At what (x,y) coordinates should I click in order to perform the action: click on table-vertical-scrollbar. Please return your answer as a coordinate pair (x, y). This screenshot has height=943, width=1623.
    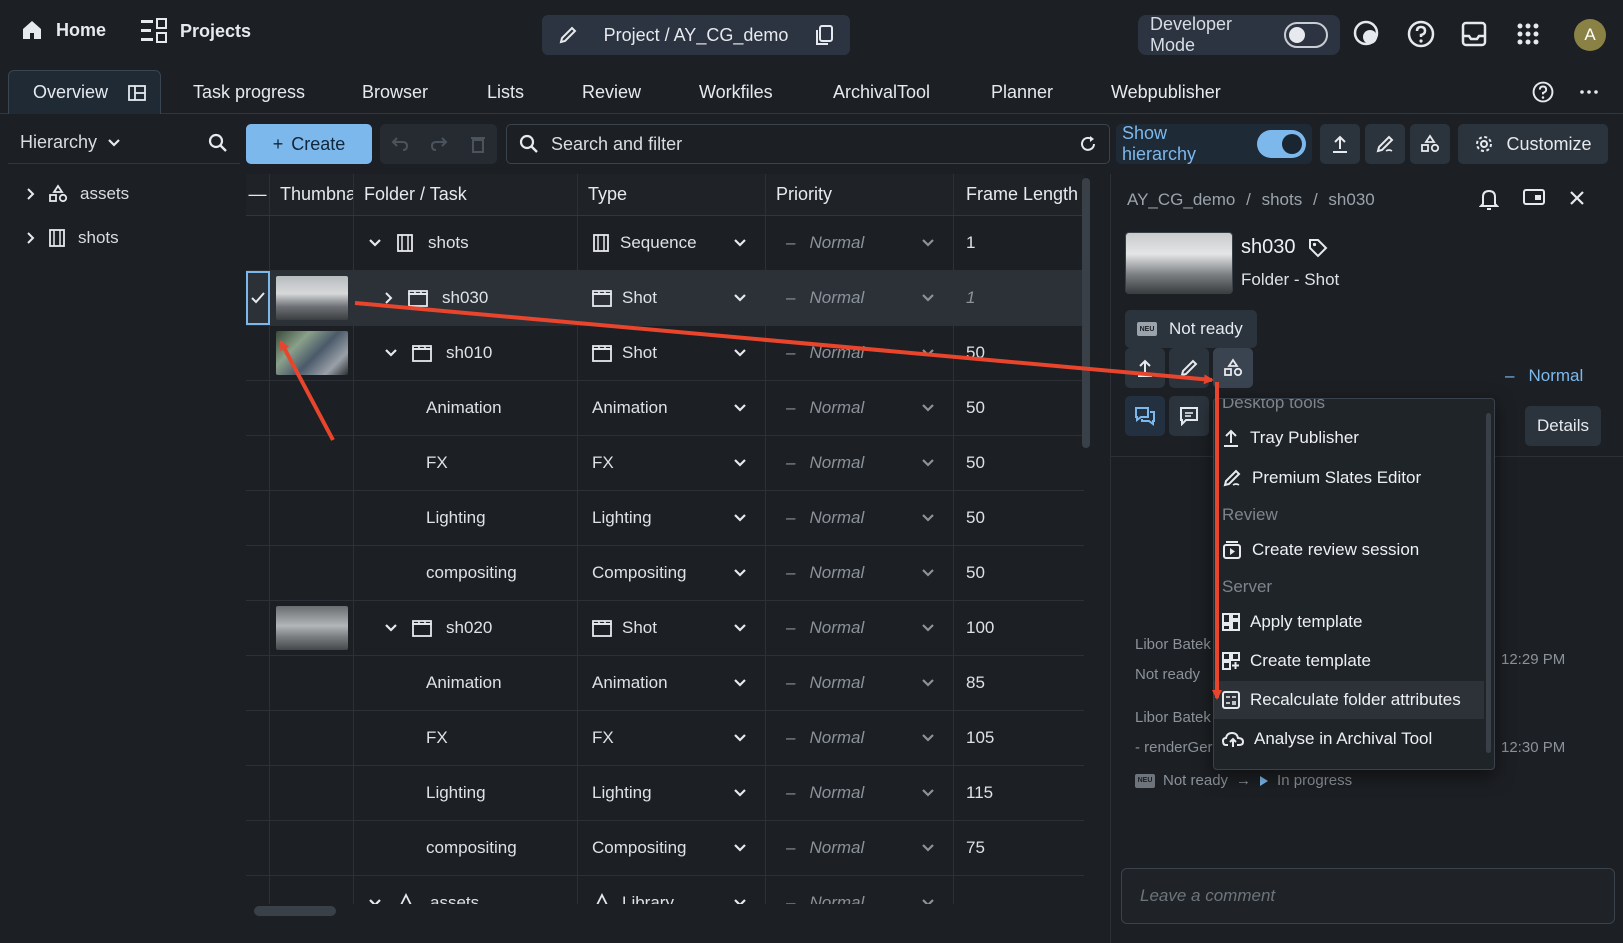
    Looking at the image, I should click on (1086, 313).